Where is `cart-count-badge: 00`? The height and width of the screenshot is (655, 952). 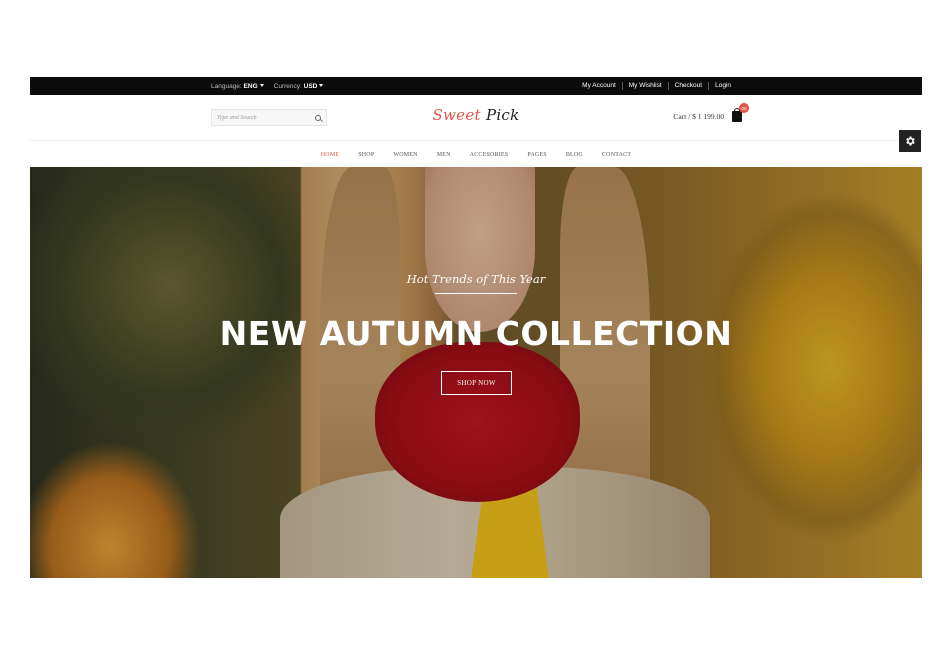 cart-count-badge: 00 is located at coordinates (744, 108).